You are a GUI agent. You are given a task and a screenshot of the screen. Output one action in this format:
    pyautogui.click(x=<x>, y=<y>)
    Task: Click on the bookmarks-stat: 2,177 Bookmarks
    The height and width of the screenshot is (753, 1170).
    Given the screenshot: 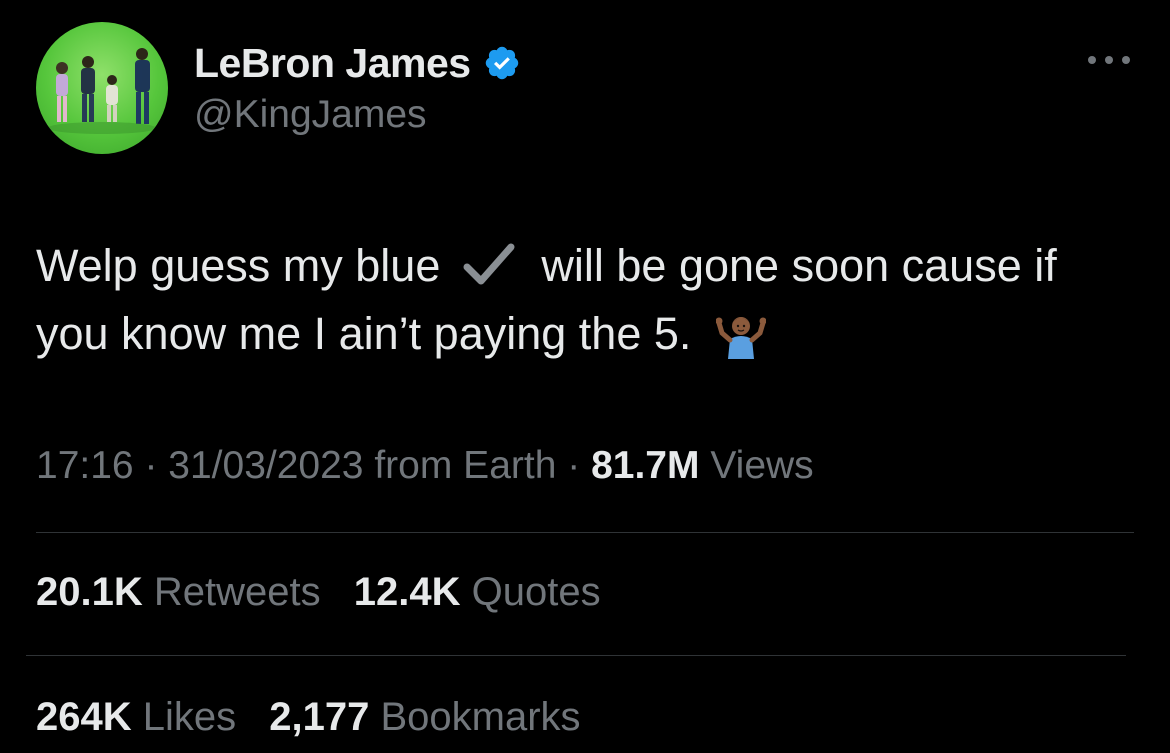 What is the action you would take?
    pyautogui.click(x=424, y=717)
    